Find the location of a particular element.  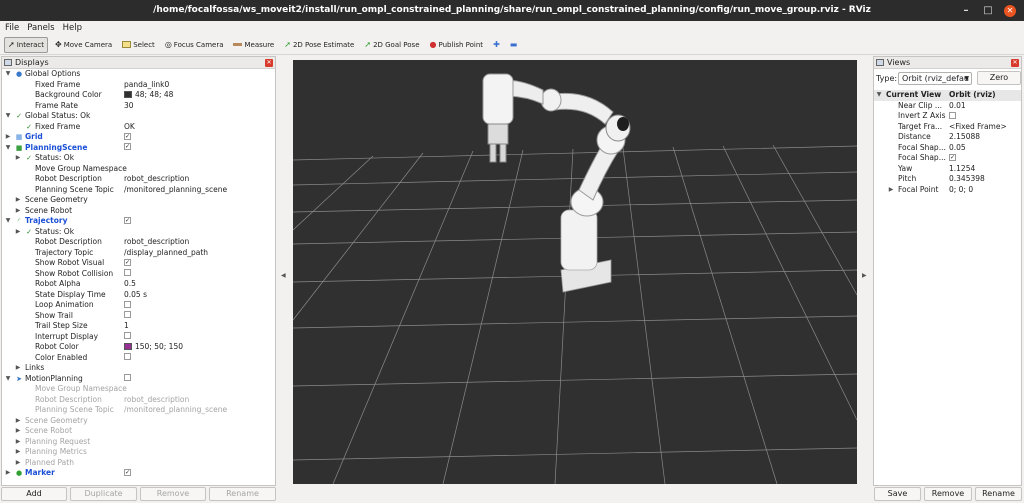

duplicate-button: Duplicate is located at coordinates (103, 494).